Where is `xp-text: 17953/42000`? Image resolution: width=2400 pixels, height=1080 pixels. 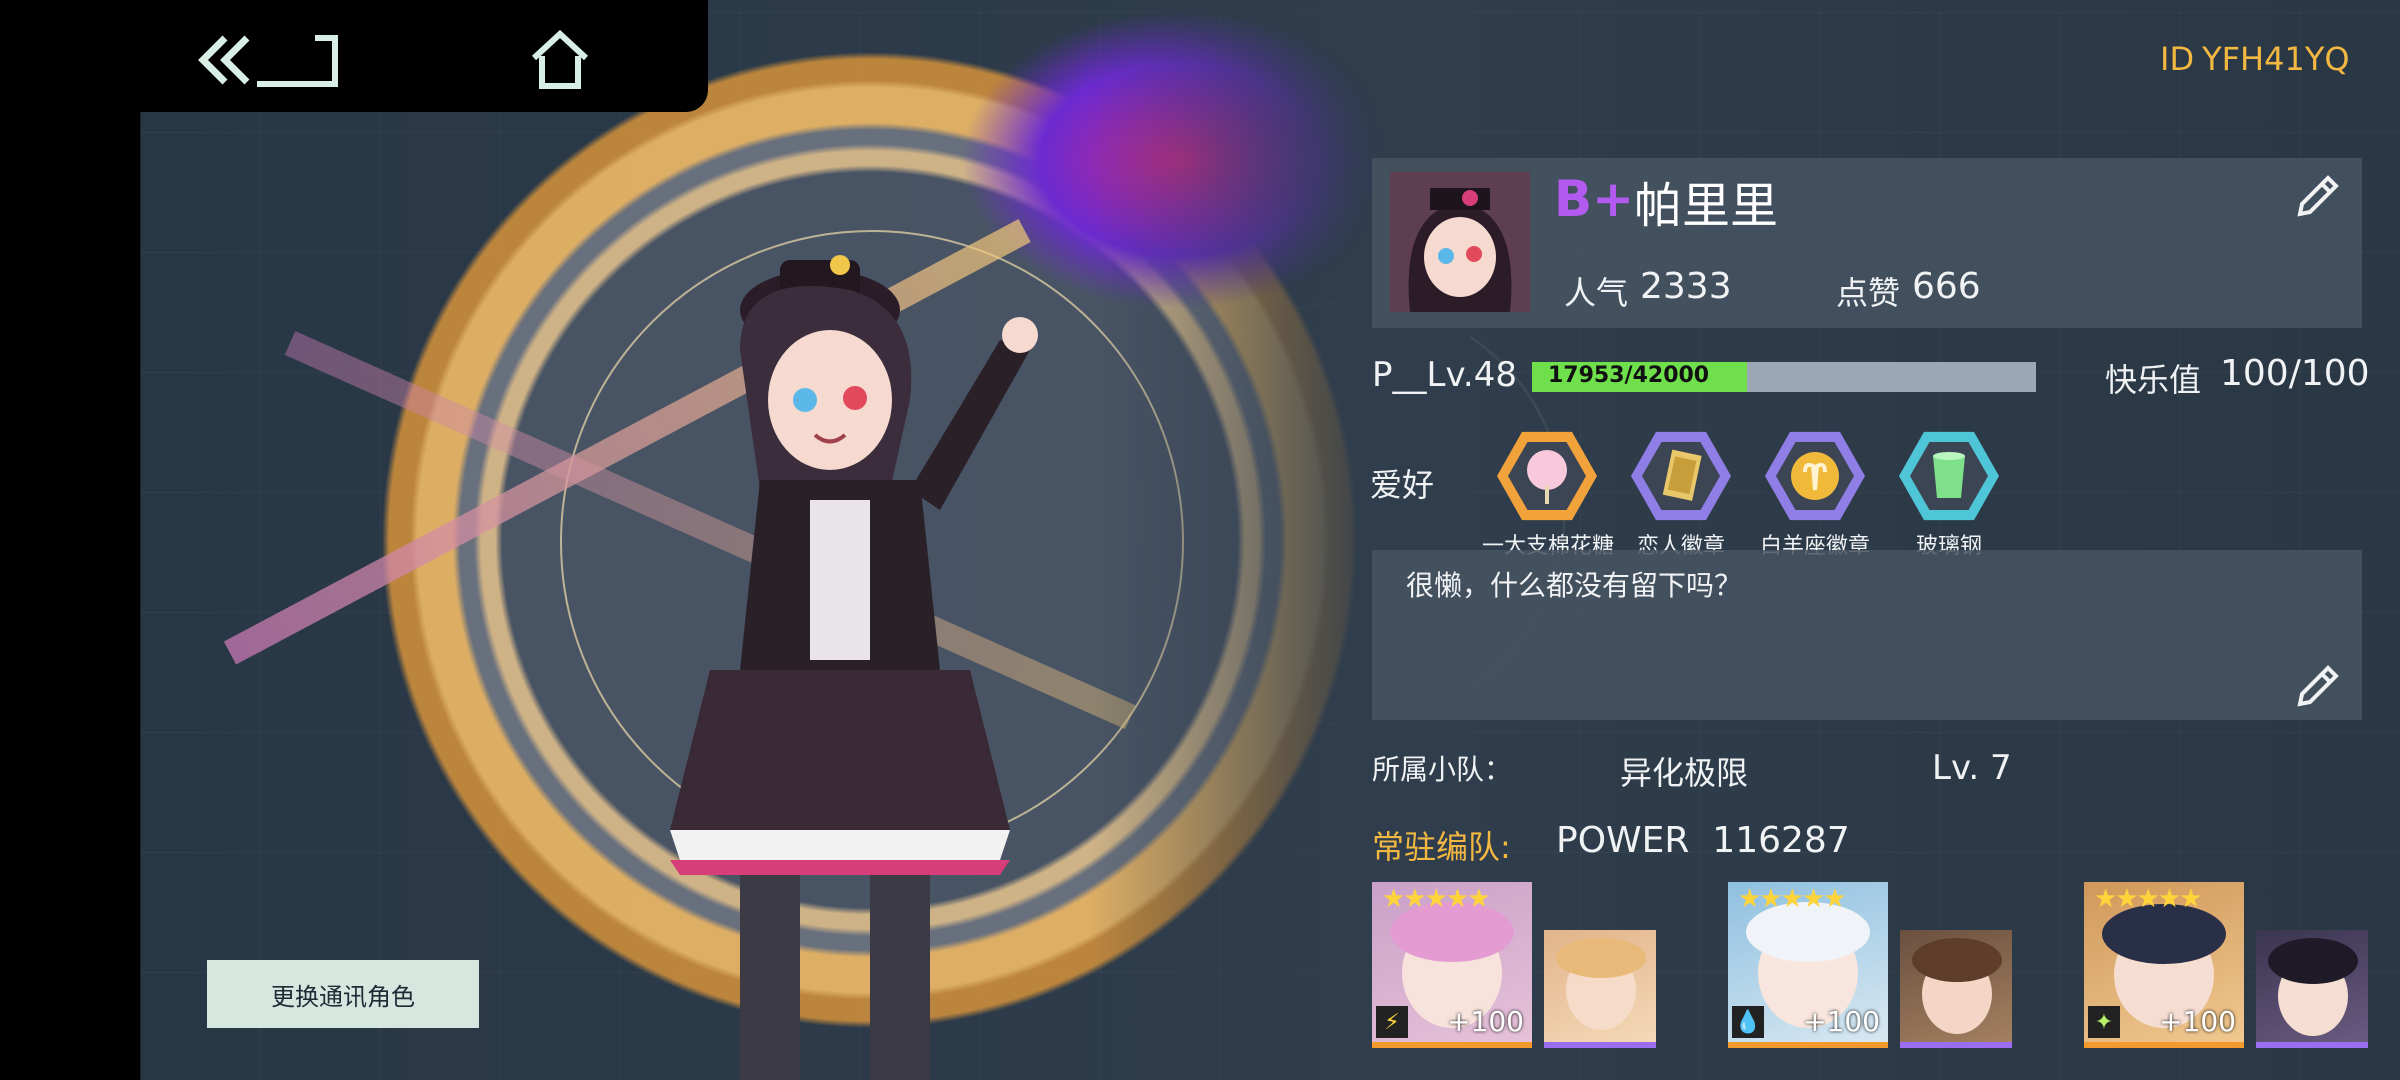 xp-text: 17953/42000 is located at coordinates (1629, 375).